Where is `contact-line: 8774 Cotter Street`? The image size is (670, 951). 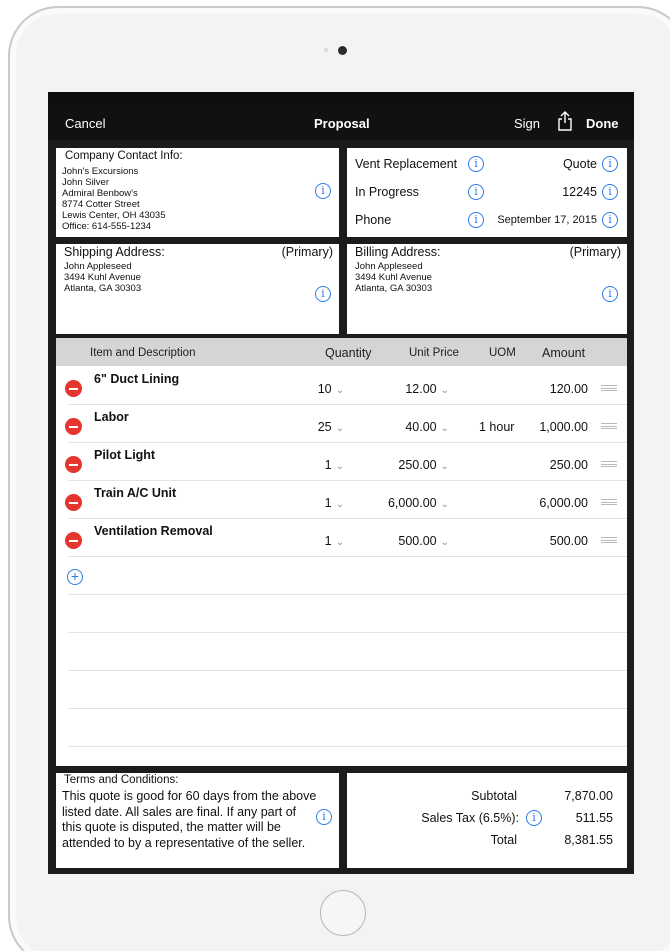 contact-line: 8774 Cotter Street is located at coordinates (101, 204).